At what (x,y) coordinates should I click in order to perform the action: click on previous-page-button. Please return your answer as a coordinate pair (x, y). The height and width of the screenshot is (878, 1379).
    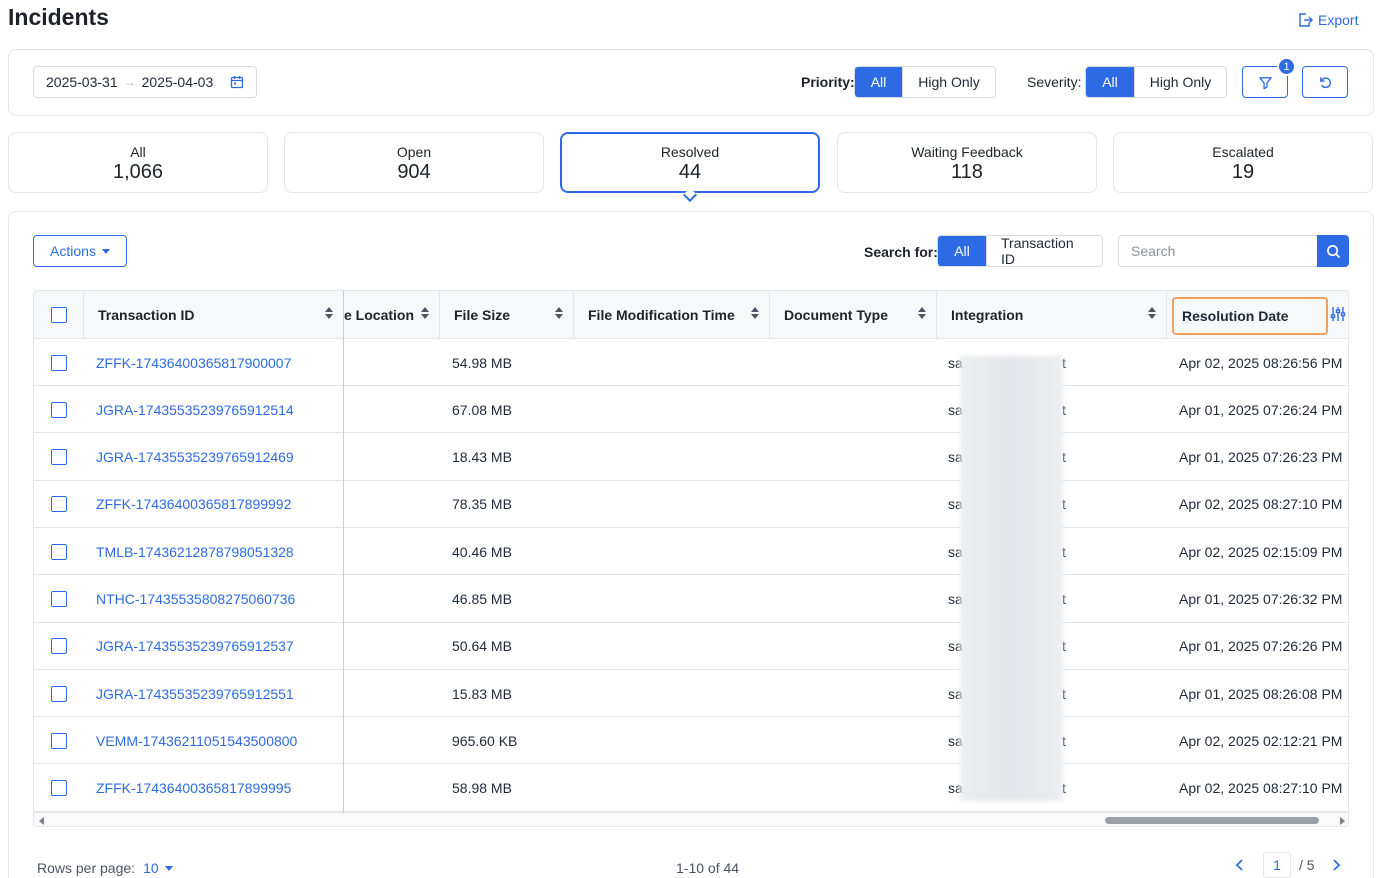
    Looking at the image, I should click on (1240, 865).